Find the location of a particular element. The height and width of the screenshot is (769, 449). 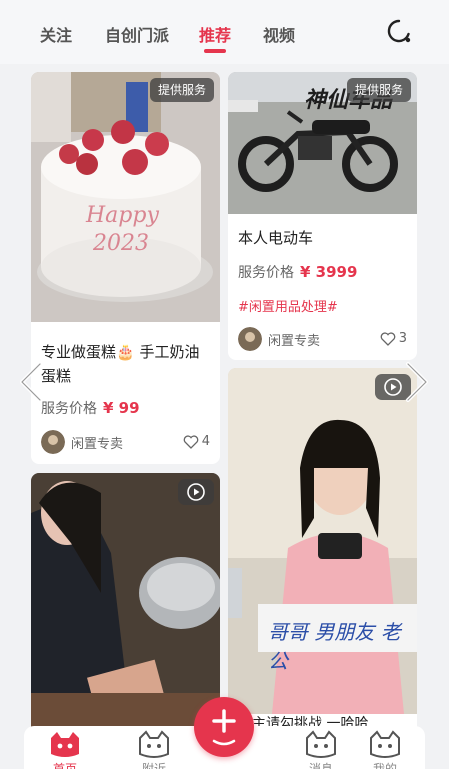

sign-text: 哥哥 男朋友 老公 is located at coordinates (334, 646).